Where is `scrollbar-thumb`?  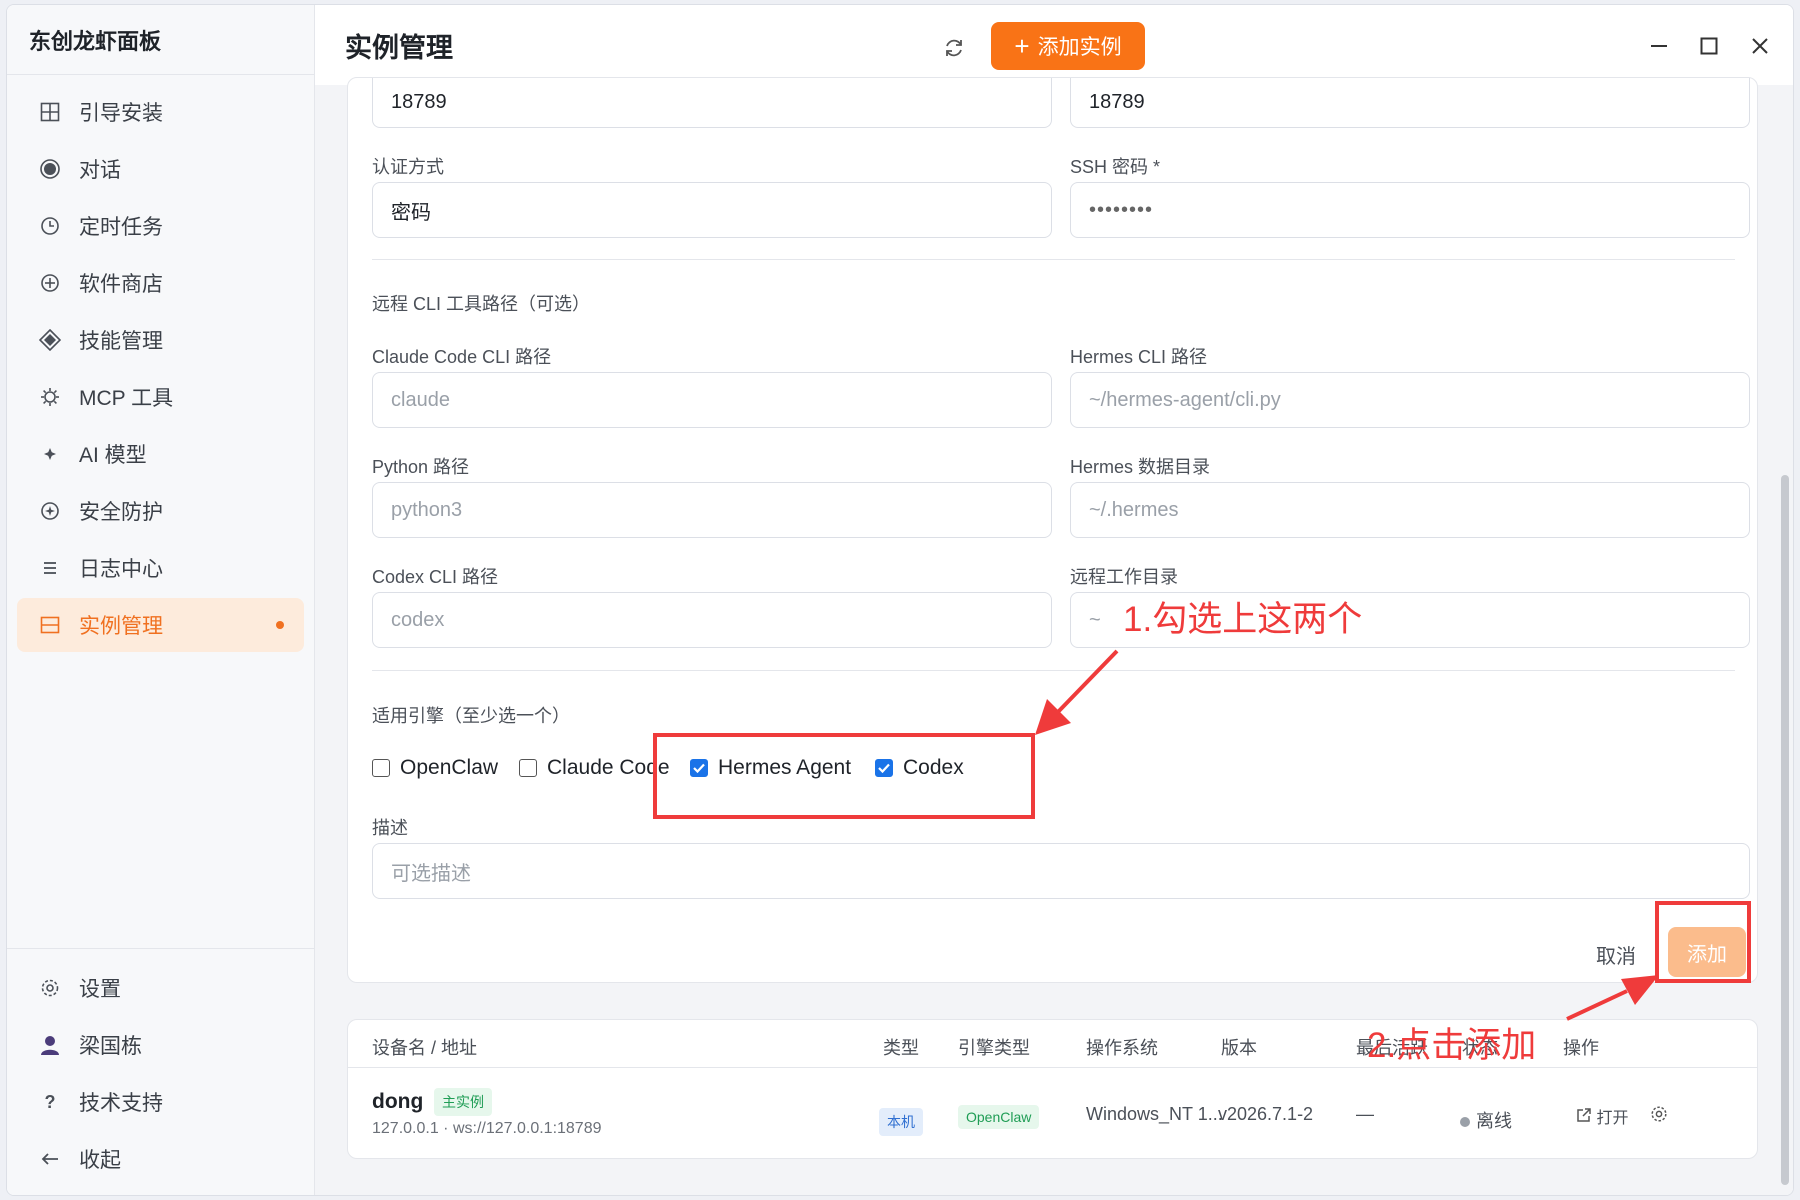
scrollbar-thumb is located at coordinates (1785, 830).